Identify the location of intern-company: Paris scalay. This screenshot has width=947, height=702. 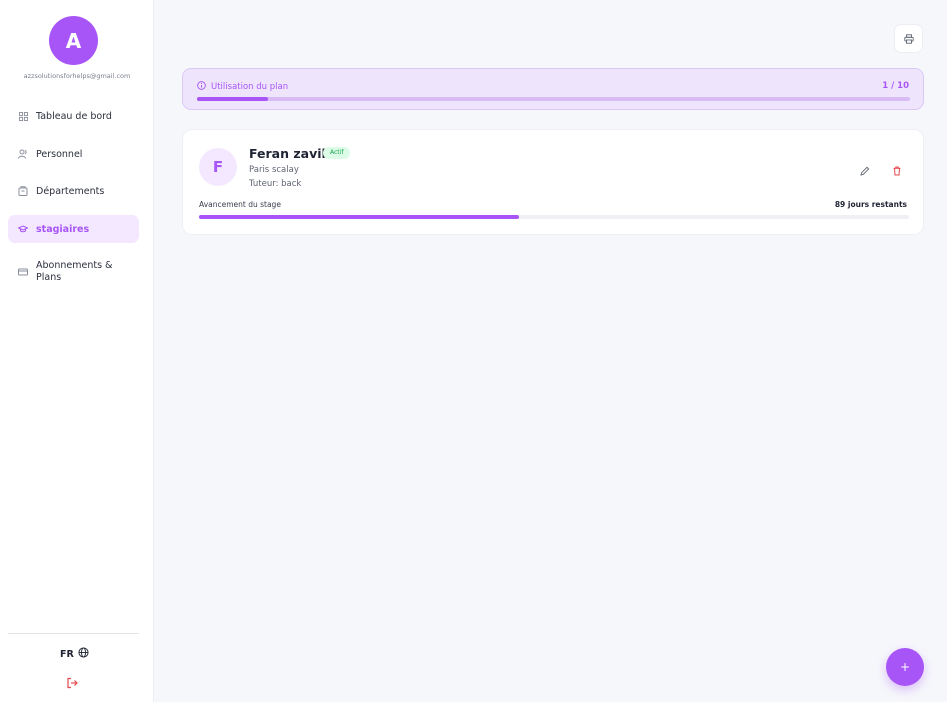
(274, 170).